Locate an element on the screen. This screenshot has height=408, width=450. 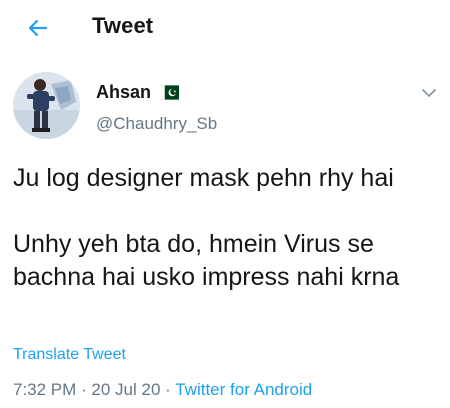
avatar-image is located at coordinates (46, 105).